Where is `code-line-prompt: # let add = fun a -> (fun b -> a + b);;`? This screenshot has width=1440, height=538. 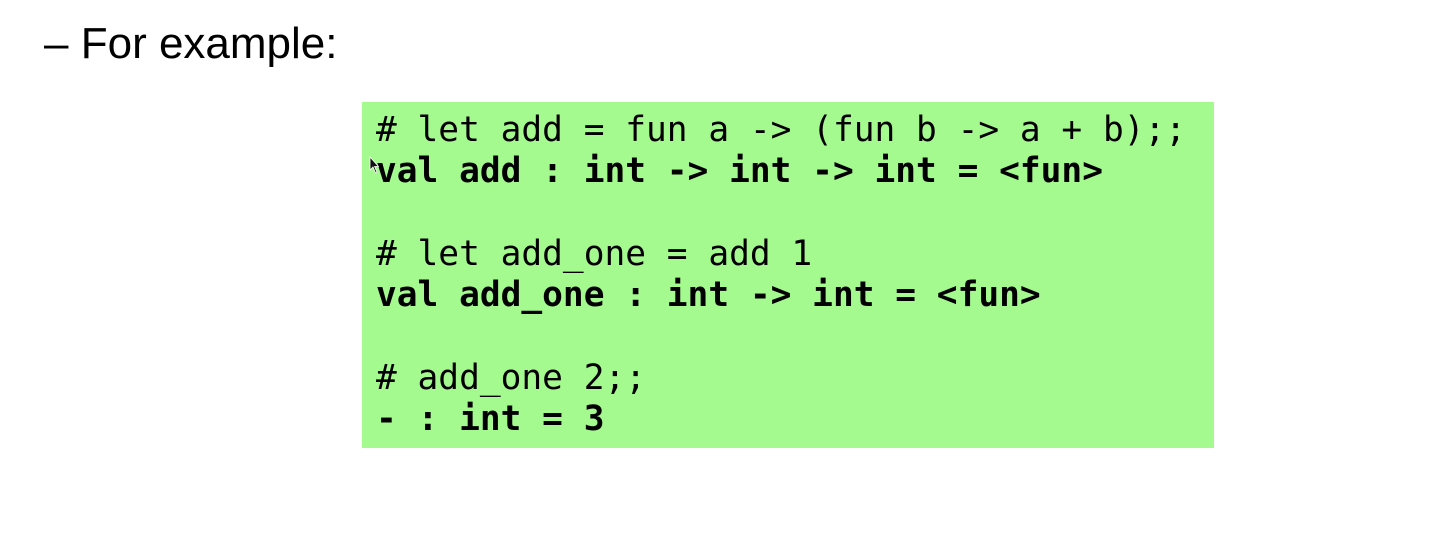
code-line-prompt: # let add = fun a -> (fun b -> a + b);; is located at coordinates (781, 130).